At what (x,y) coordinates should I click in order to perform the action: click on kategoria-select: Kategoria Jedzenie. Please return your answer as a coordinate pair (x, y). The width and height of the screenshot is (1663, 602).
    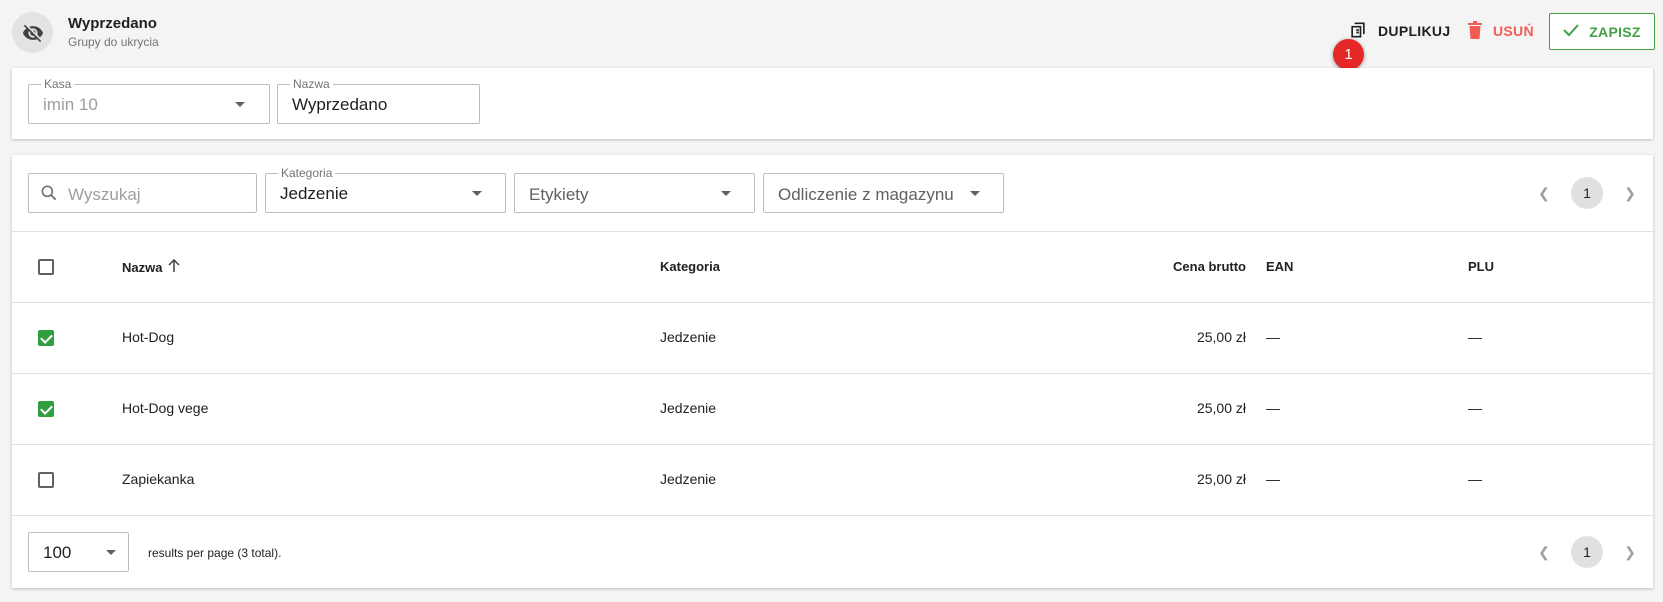
    Looking at the image, I should click on (385, 189).